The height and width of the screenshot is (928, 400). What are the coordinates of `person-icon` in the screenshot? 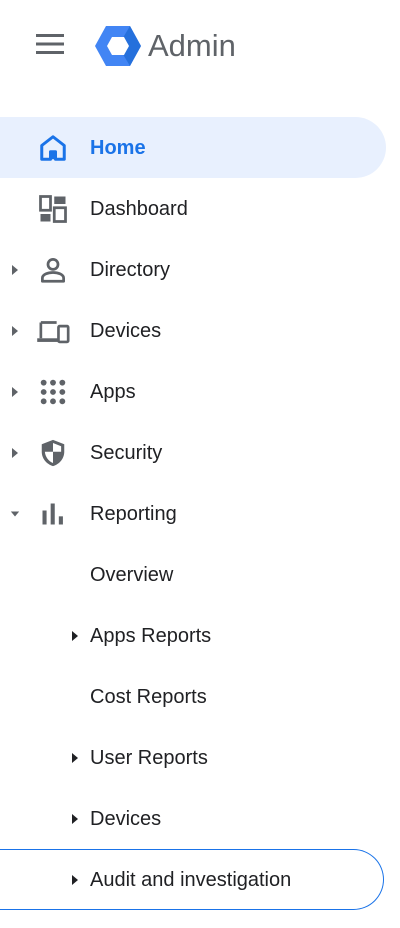 It's located at (53, 270).